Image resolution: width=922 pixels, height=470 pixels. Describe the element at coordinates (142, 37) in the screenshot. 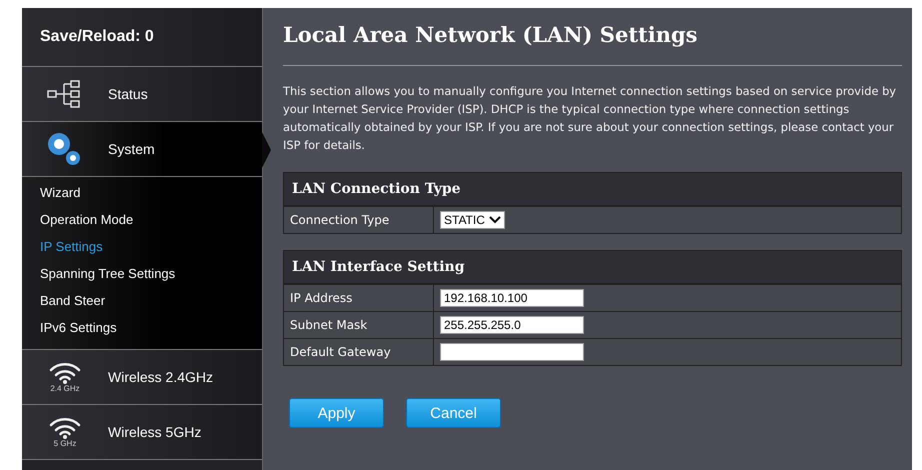

I see `save-reload-counter: Save/Reload: 0` at that location.